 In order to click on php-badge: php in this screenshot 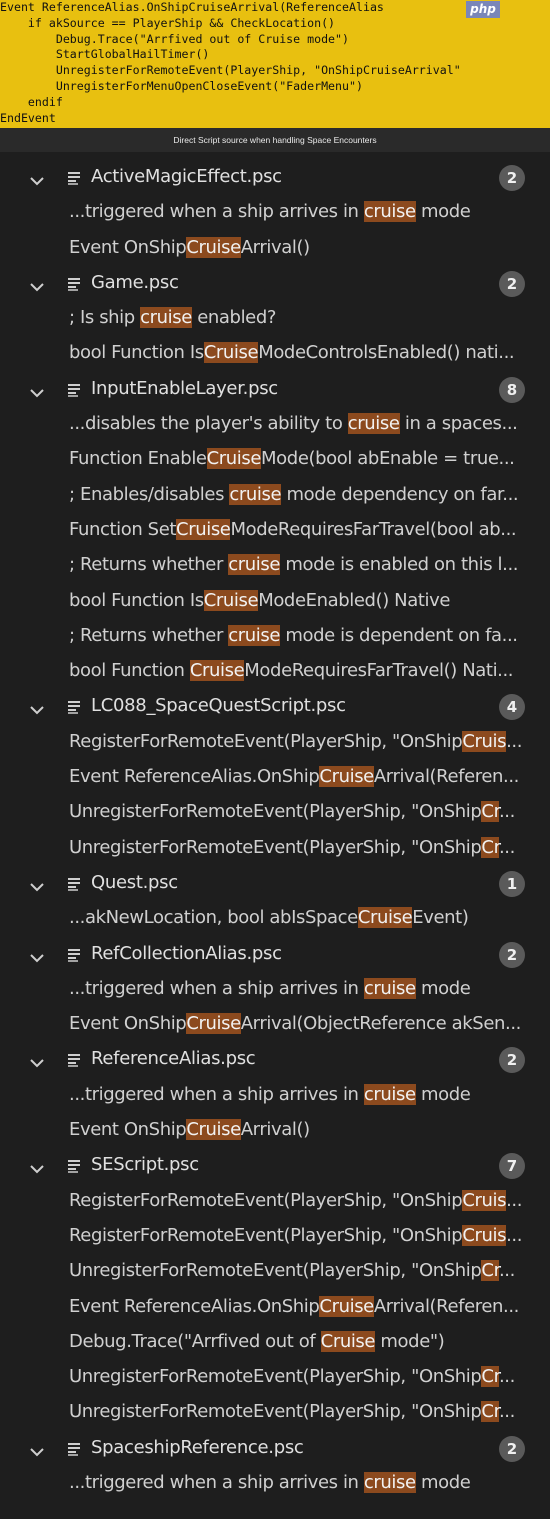, I will do `click(483, 9)`.